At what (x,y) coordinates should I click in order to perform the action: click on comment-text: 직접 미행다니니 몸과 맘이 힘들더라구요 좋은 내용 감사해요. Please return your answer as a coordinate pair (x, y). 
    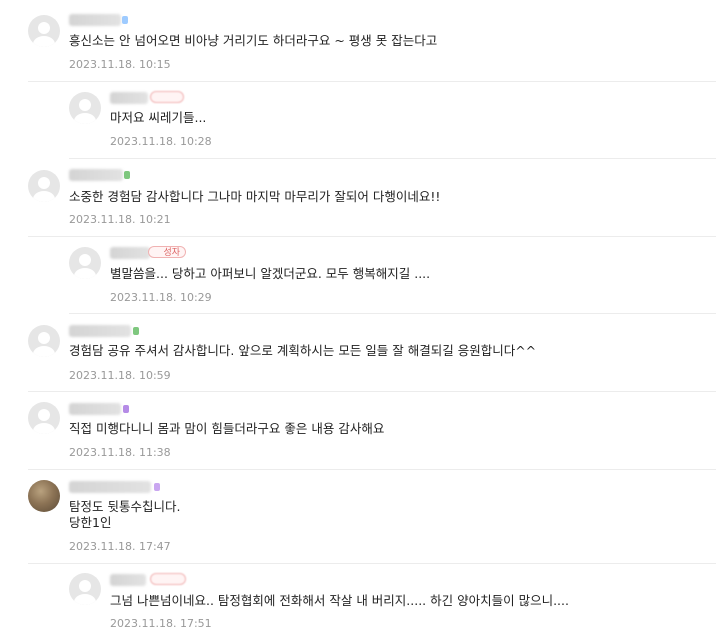
    Looking at the image, I should click on (227, 428).